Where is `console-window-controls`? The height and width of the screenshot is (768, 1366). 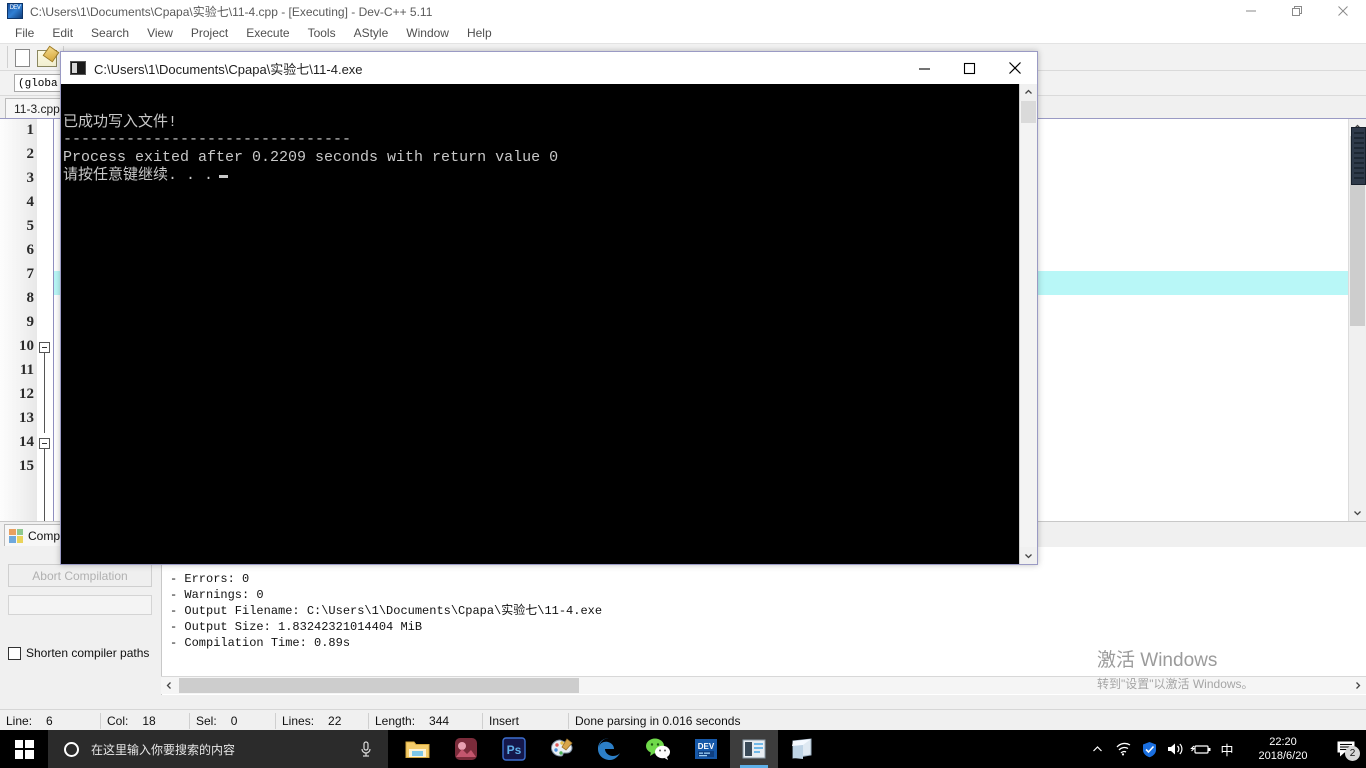
console-window-controls is located at coordinates (969, 68).